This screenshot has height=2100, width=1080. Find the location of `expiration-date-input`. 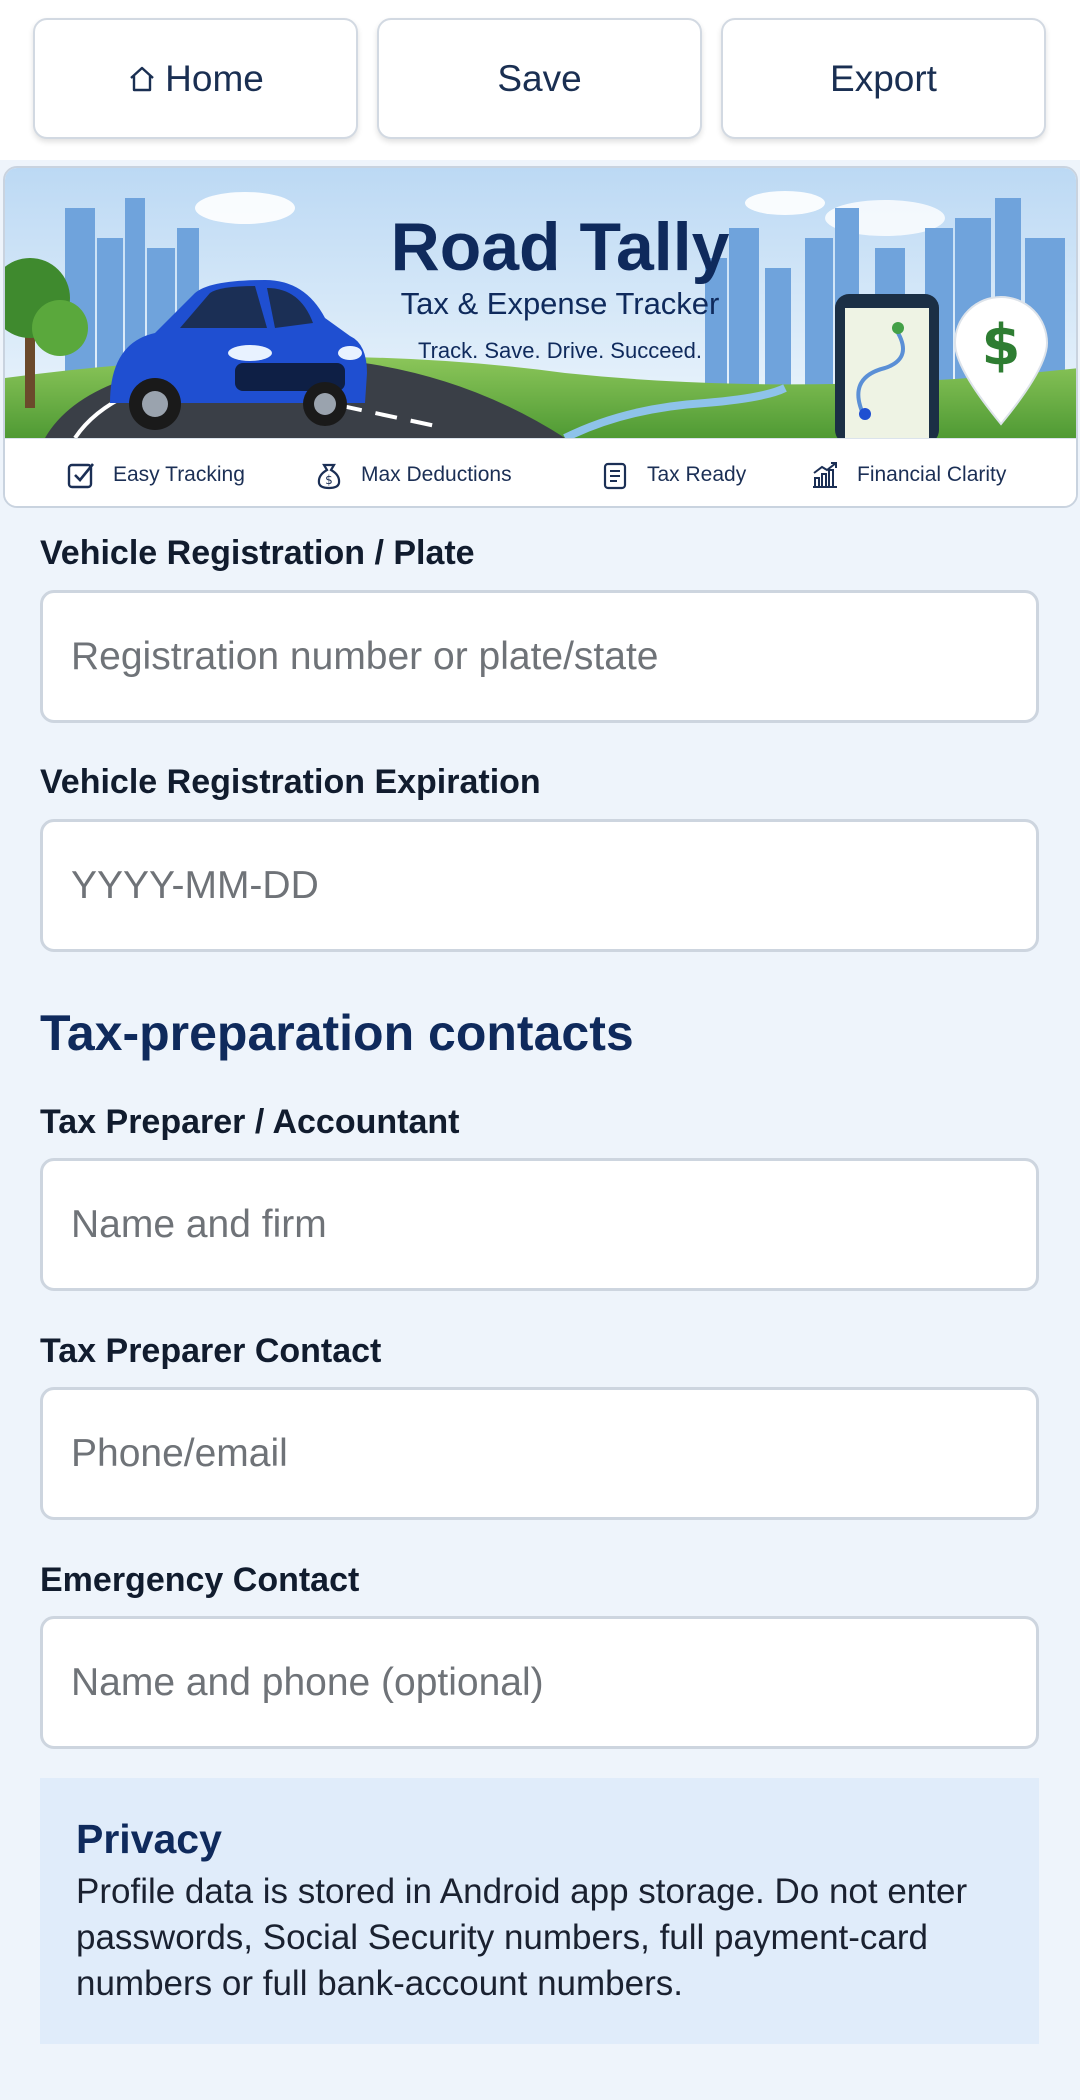

expiration-date-input is located at coordinates (539, 885).